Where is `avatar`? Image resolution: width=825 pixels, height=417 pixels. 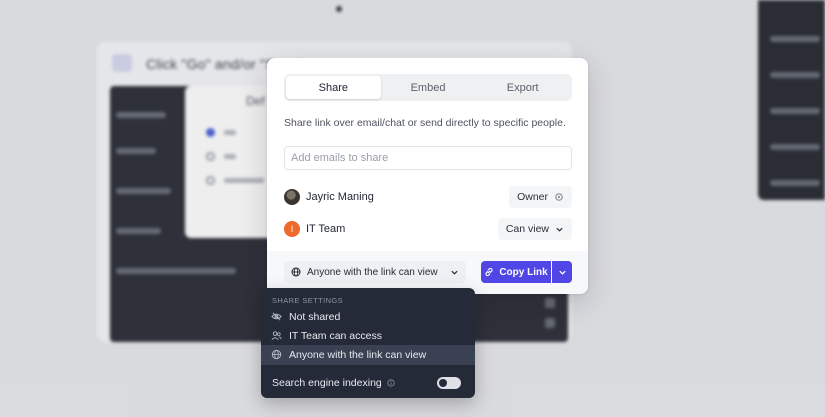
avatar is located at coordinates (292, 197).